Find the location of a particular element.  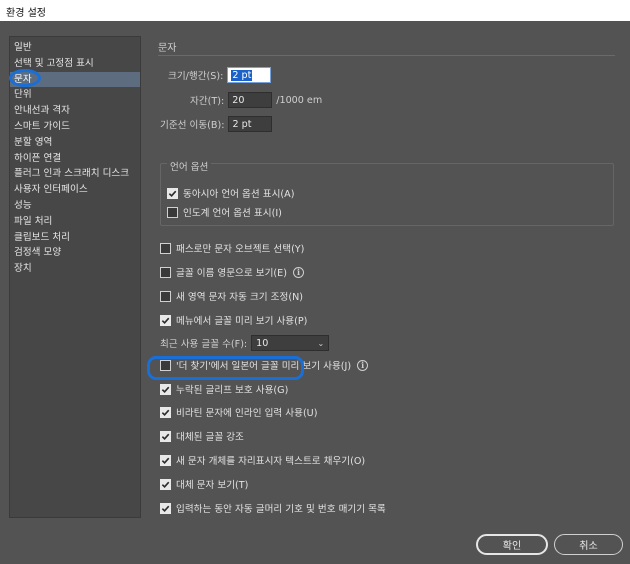

auto-bullets-label: 입력하는 동안 자동 글머리 기호 및 번호 매기기 목록 is located at coordinates (281, 509).